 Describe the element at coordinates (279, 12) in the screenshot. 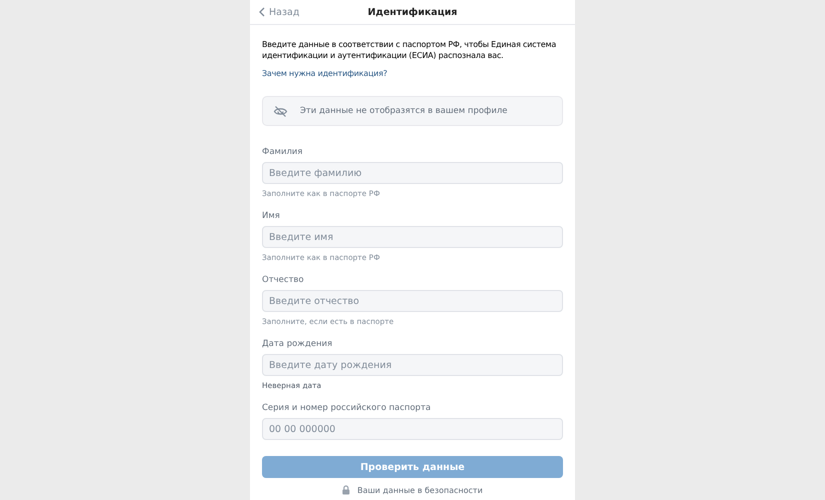

I see `back-button: Назад` at that location.